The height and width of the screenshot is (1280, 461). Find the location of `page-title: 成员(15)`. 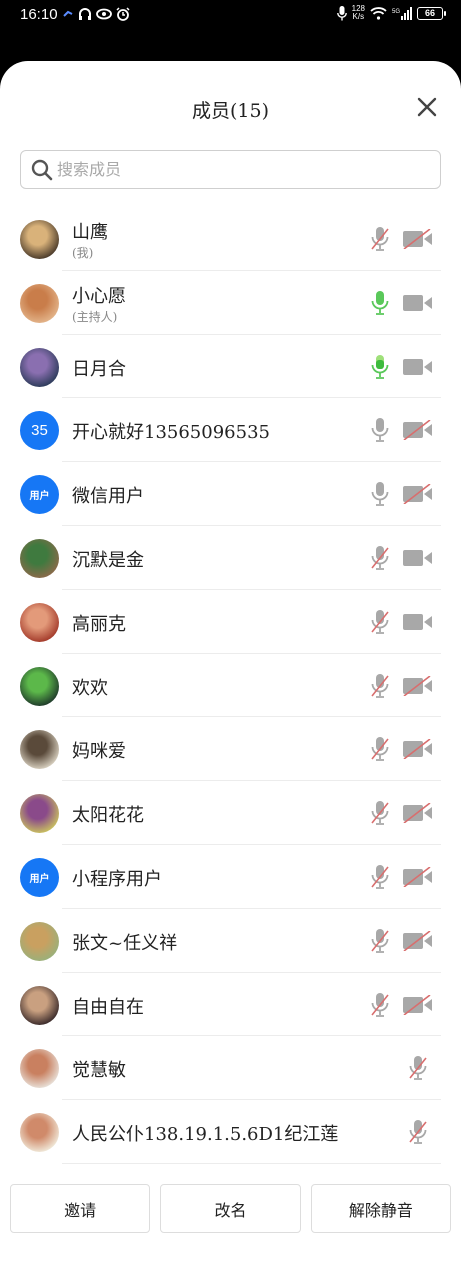

page-title: 成员(15) is located at coordinates (230, 111).